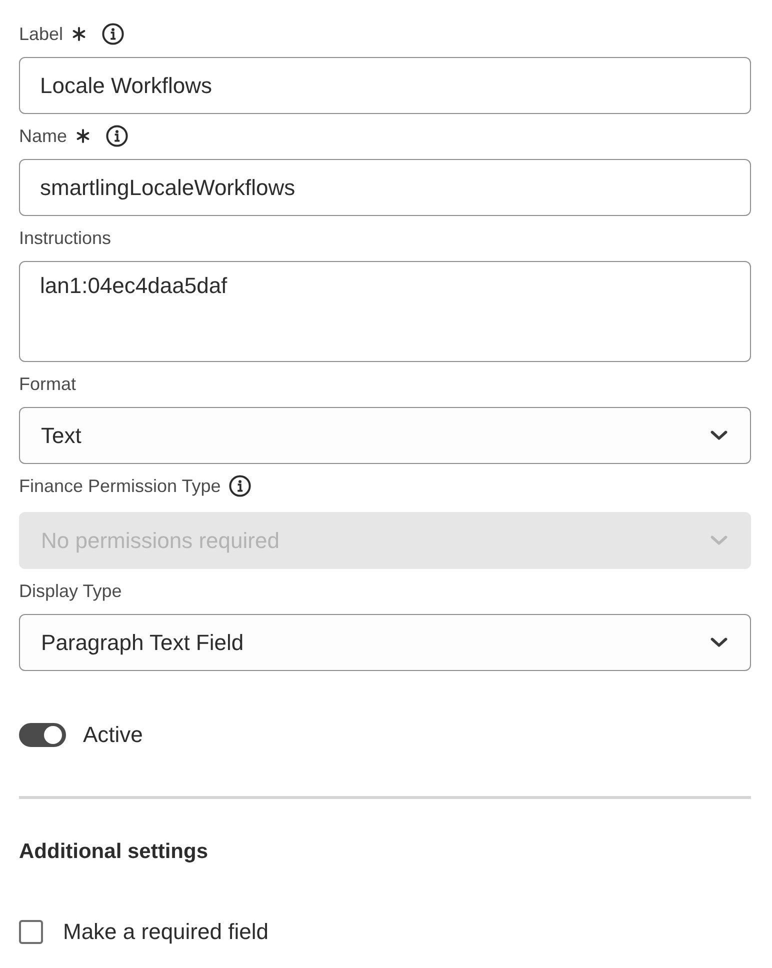 Image resolution: width=772 pixels, height=968 pixels. What do you see at coordinates (43, 136) in the screenshot?
I see `field-label: Name` at bounding box center [43, 136].